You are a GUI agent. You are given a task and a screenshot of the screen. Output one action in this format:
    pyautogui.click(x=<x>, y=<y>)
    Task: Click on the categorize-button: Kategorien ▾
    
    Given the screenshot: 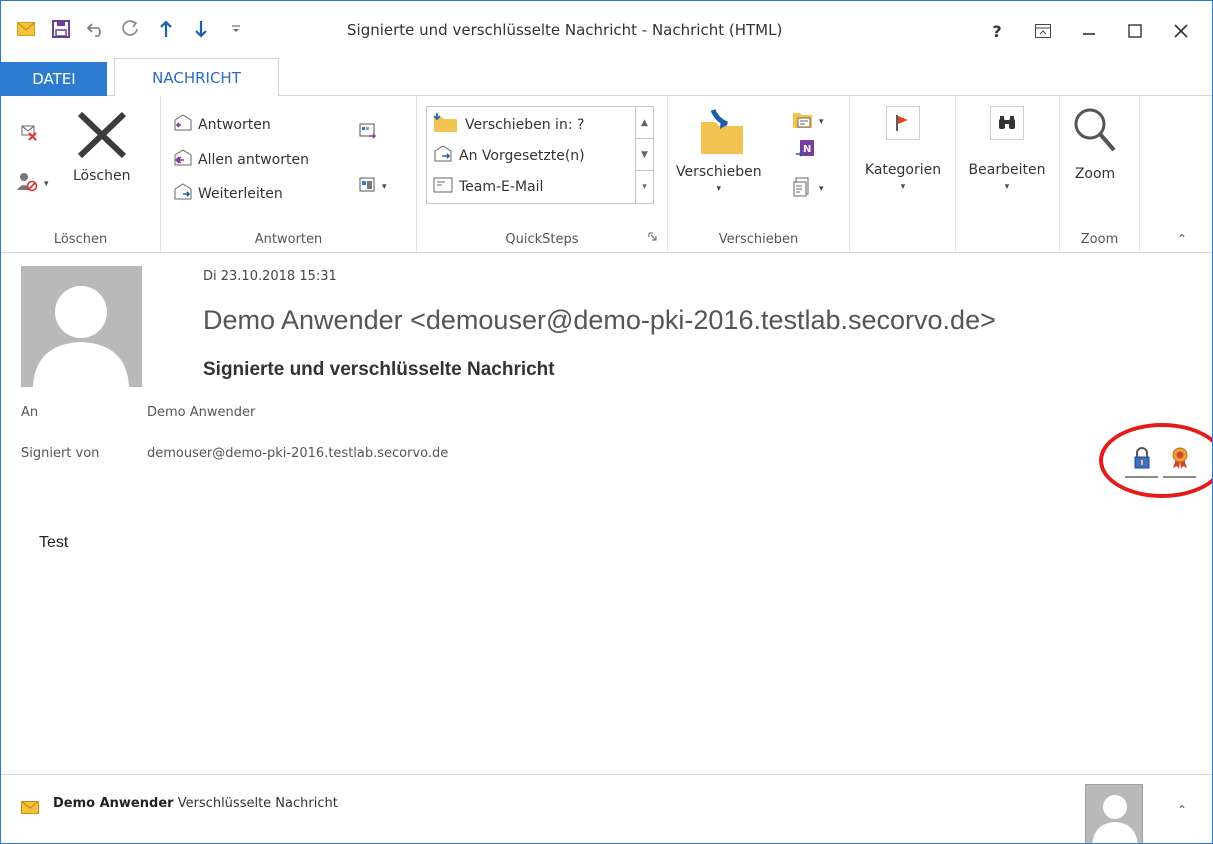 What is the action you would take?
    pyautogui.click(x=903, y=149)
    